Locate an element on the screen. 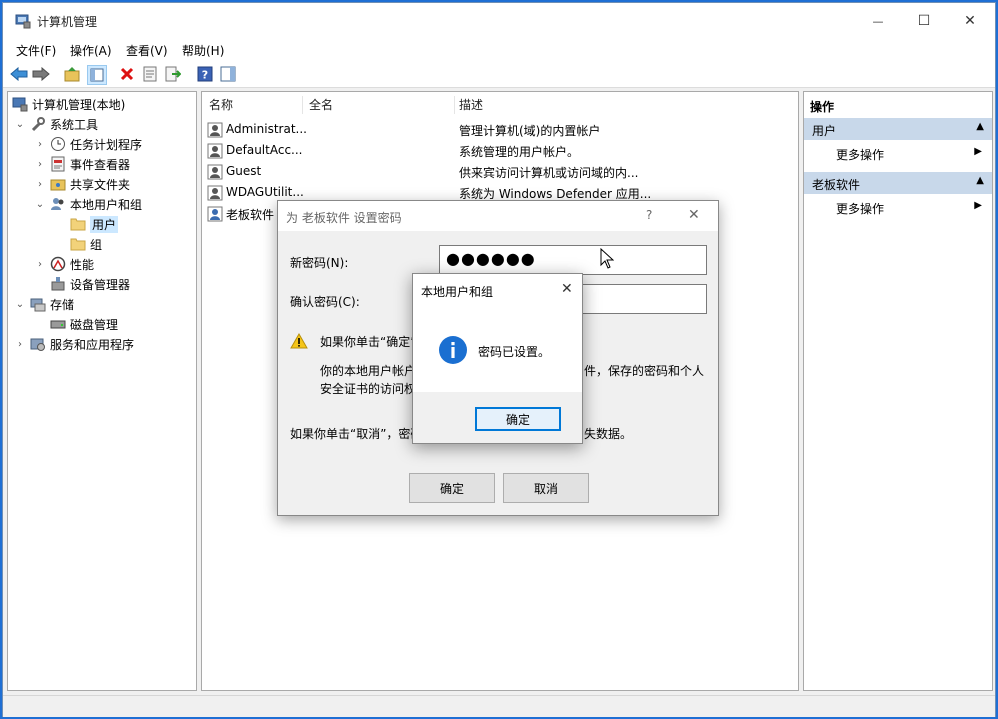  back-arrow-icon is located at coordinates (19, 74).